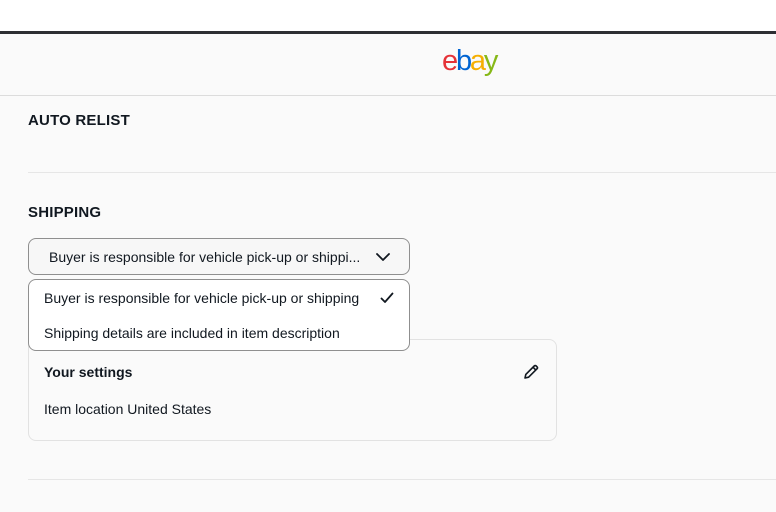 The width and height of the screenshot is (776, 512). What do you see at coordinates (79, 120) in the screenshot?
I see `auto-relist-heading: AUTO RELIST` at bounding box center [79, 120].